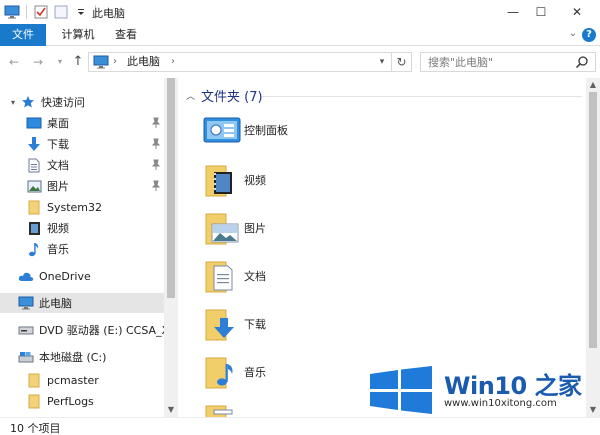  Describe the element at coordinates (255, 228) in the screenshot. I see `item-label: 图片` at that location.